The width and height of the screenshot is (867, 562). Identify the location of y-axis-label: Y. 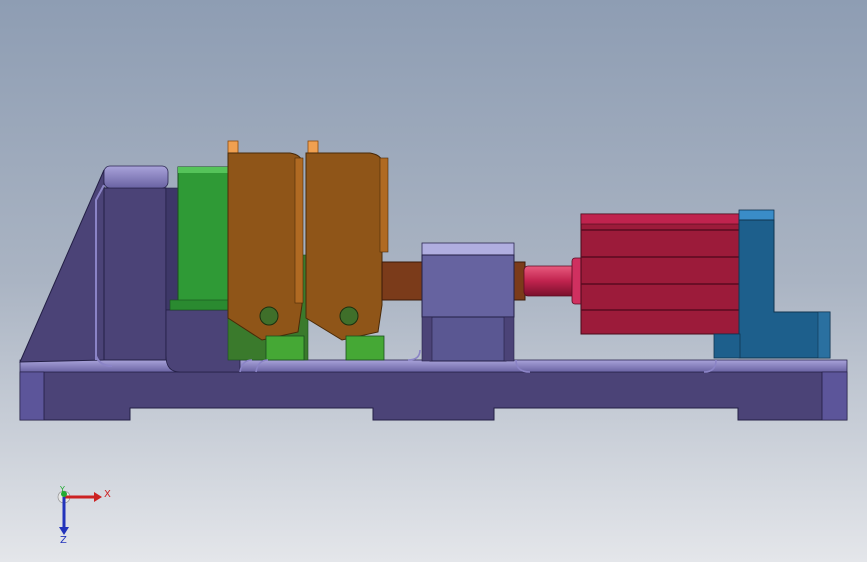
(62, 489).